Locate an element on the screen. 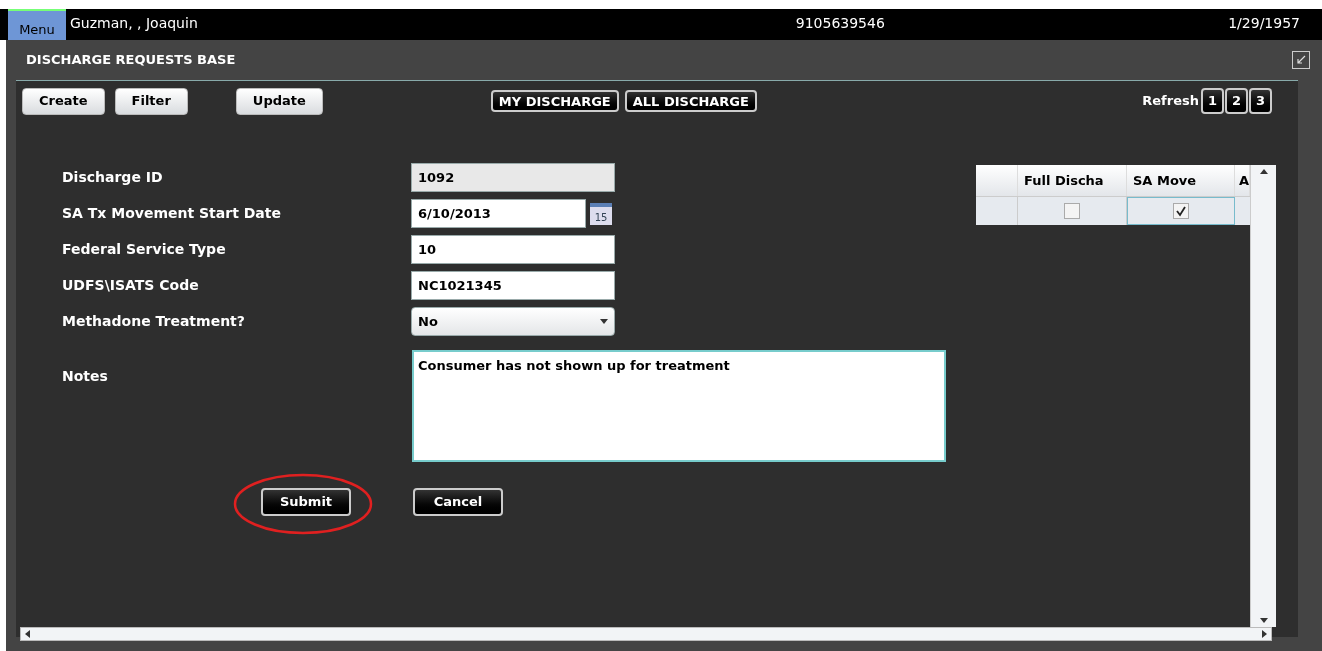  patient-name: Guzman, , Joaquin is located at coordinates (134, 23).